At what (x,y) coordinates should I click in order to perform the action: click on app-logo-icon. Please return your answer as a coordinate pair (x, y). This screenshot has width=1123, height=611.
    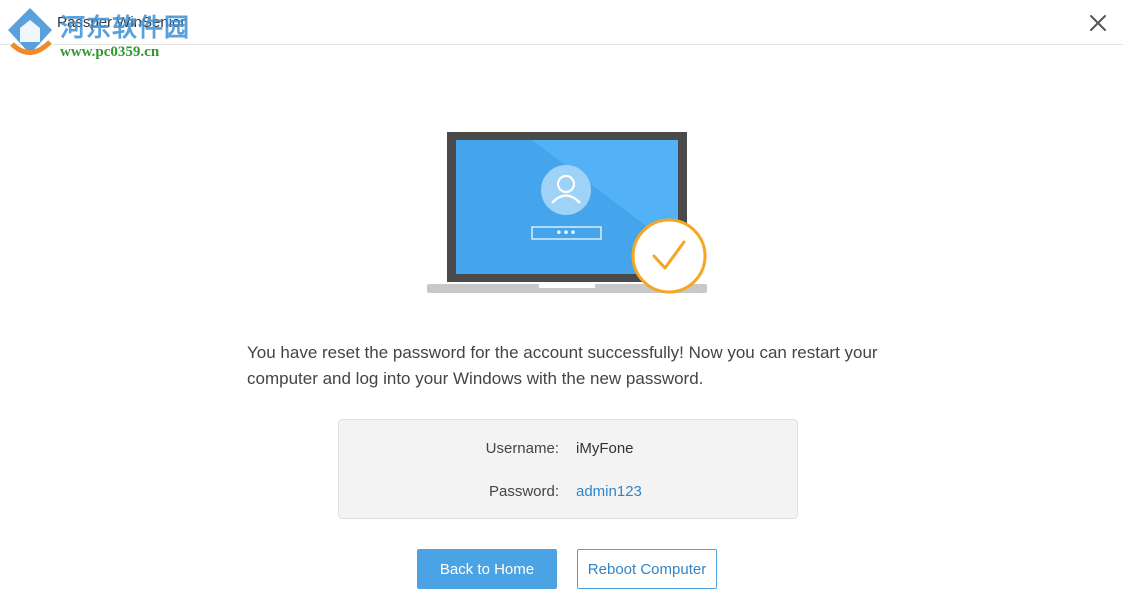
    Looking at the image, I should click on (30, 31).